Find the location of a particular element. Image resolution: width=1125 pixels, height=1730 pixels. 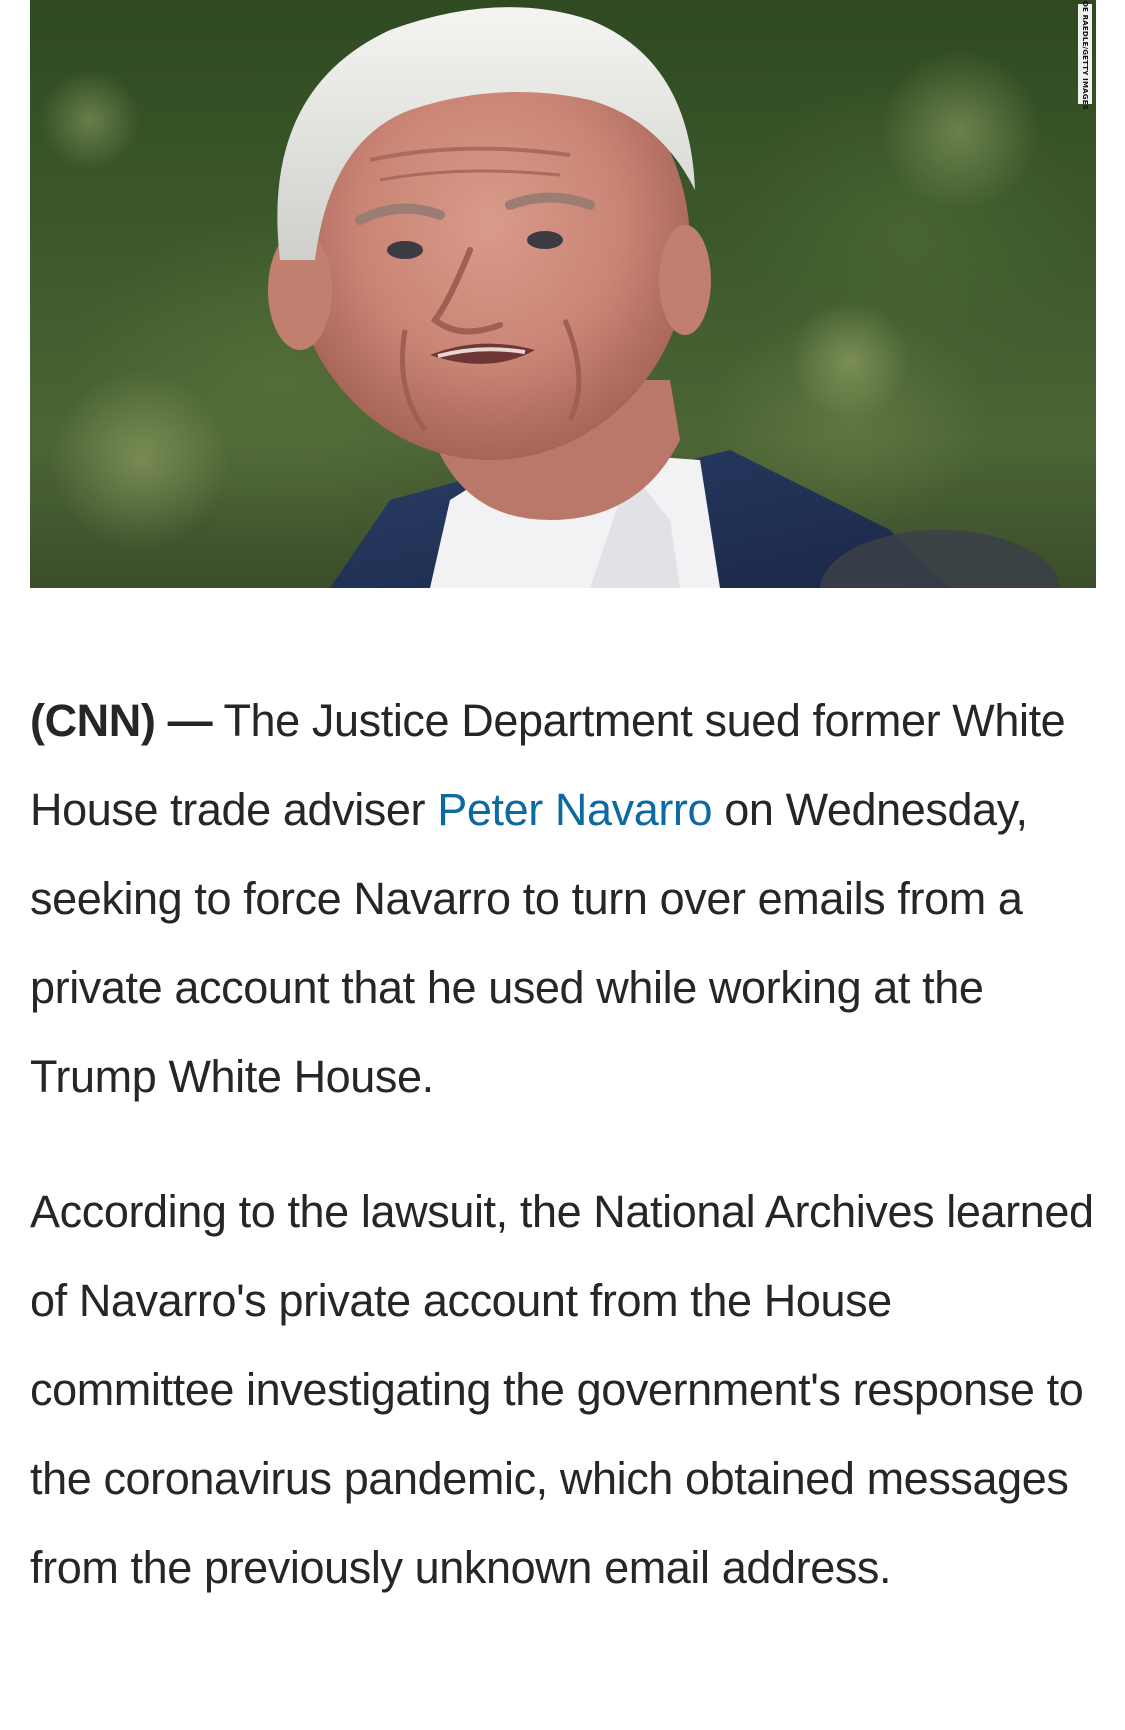

photo-credit-text: JOE RAEDLE/GETTY IMAGES is located at coordinates (1085, 55).